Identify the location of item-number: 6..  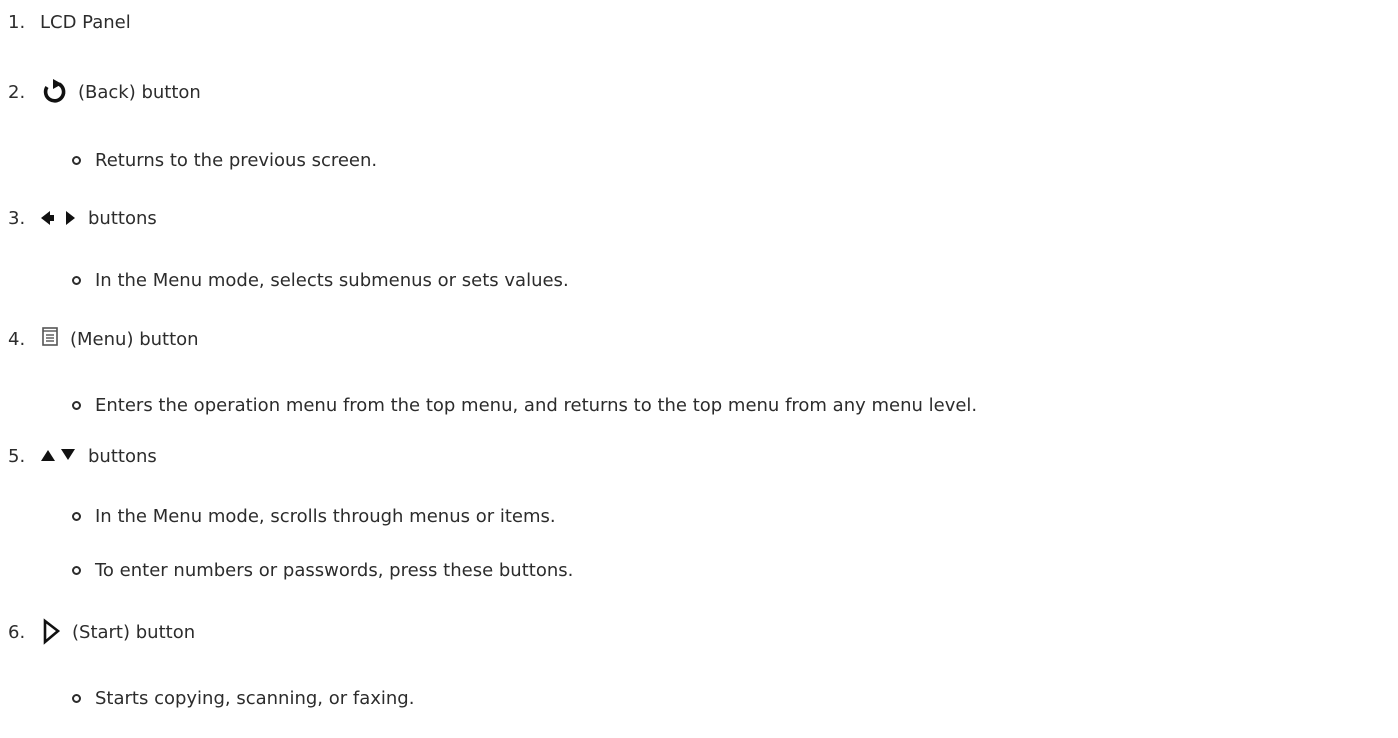
(17, 632).